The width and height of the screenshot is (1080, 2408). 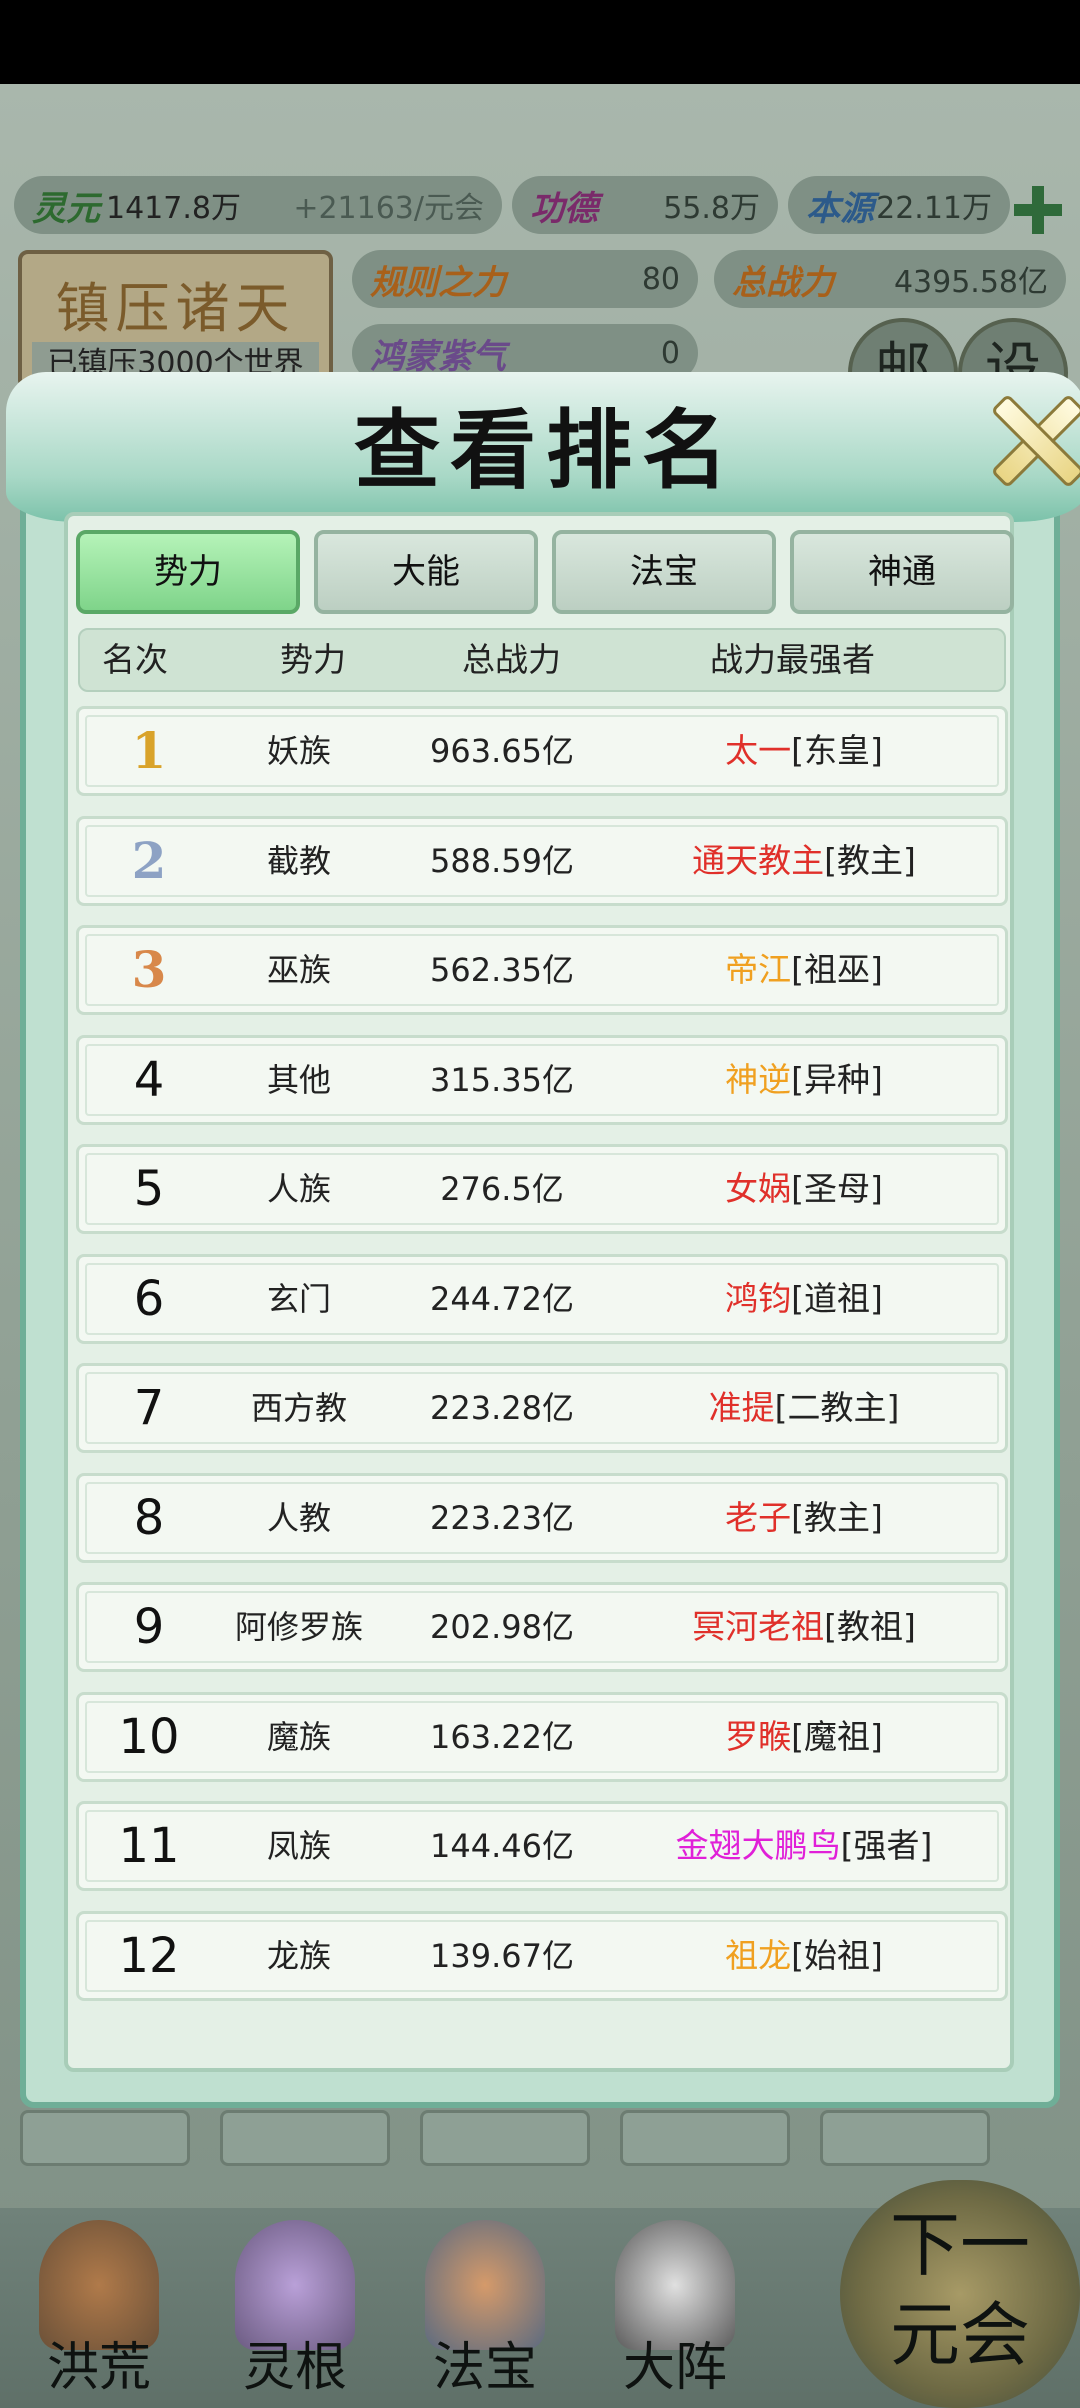 What do you see at coordinates (502, 1189) in the screenshot?
I see `row-power: 276.5亿` at bounding box center [502, 1189].